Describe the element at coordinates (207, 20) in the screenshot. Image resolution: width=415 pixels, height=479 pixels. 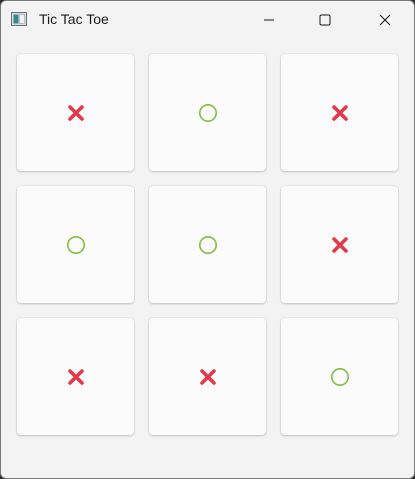
I see `title-bar: Tic Tac Toe` at that location.